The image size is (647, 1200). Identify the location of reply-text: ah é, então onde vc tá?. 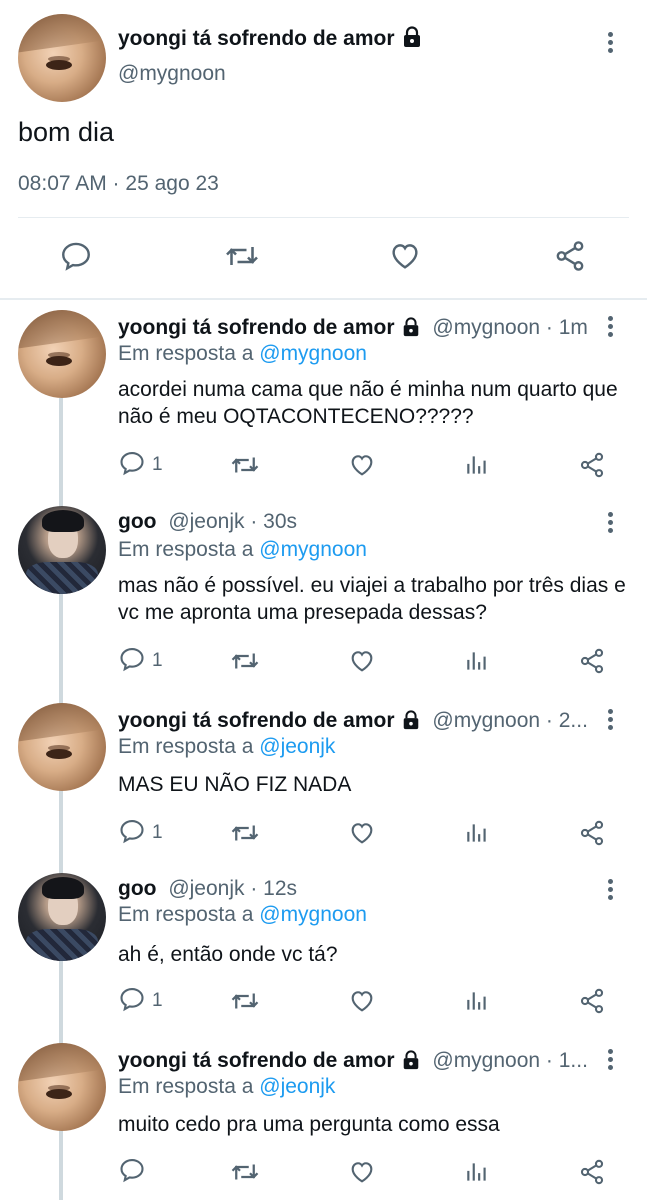
(228, 954).